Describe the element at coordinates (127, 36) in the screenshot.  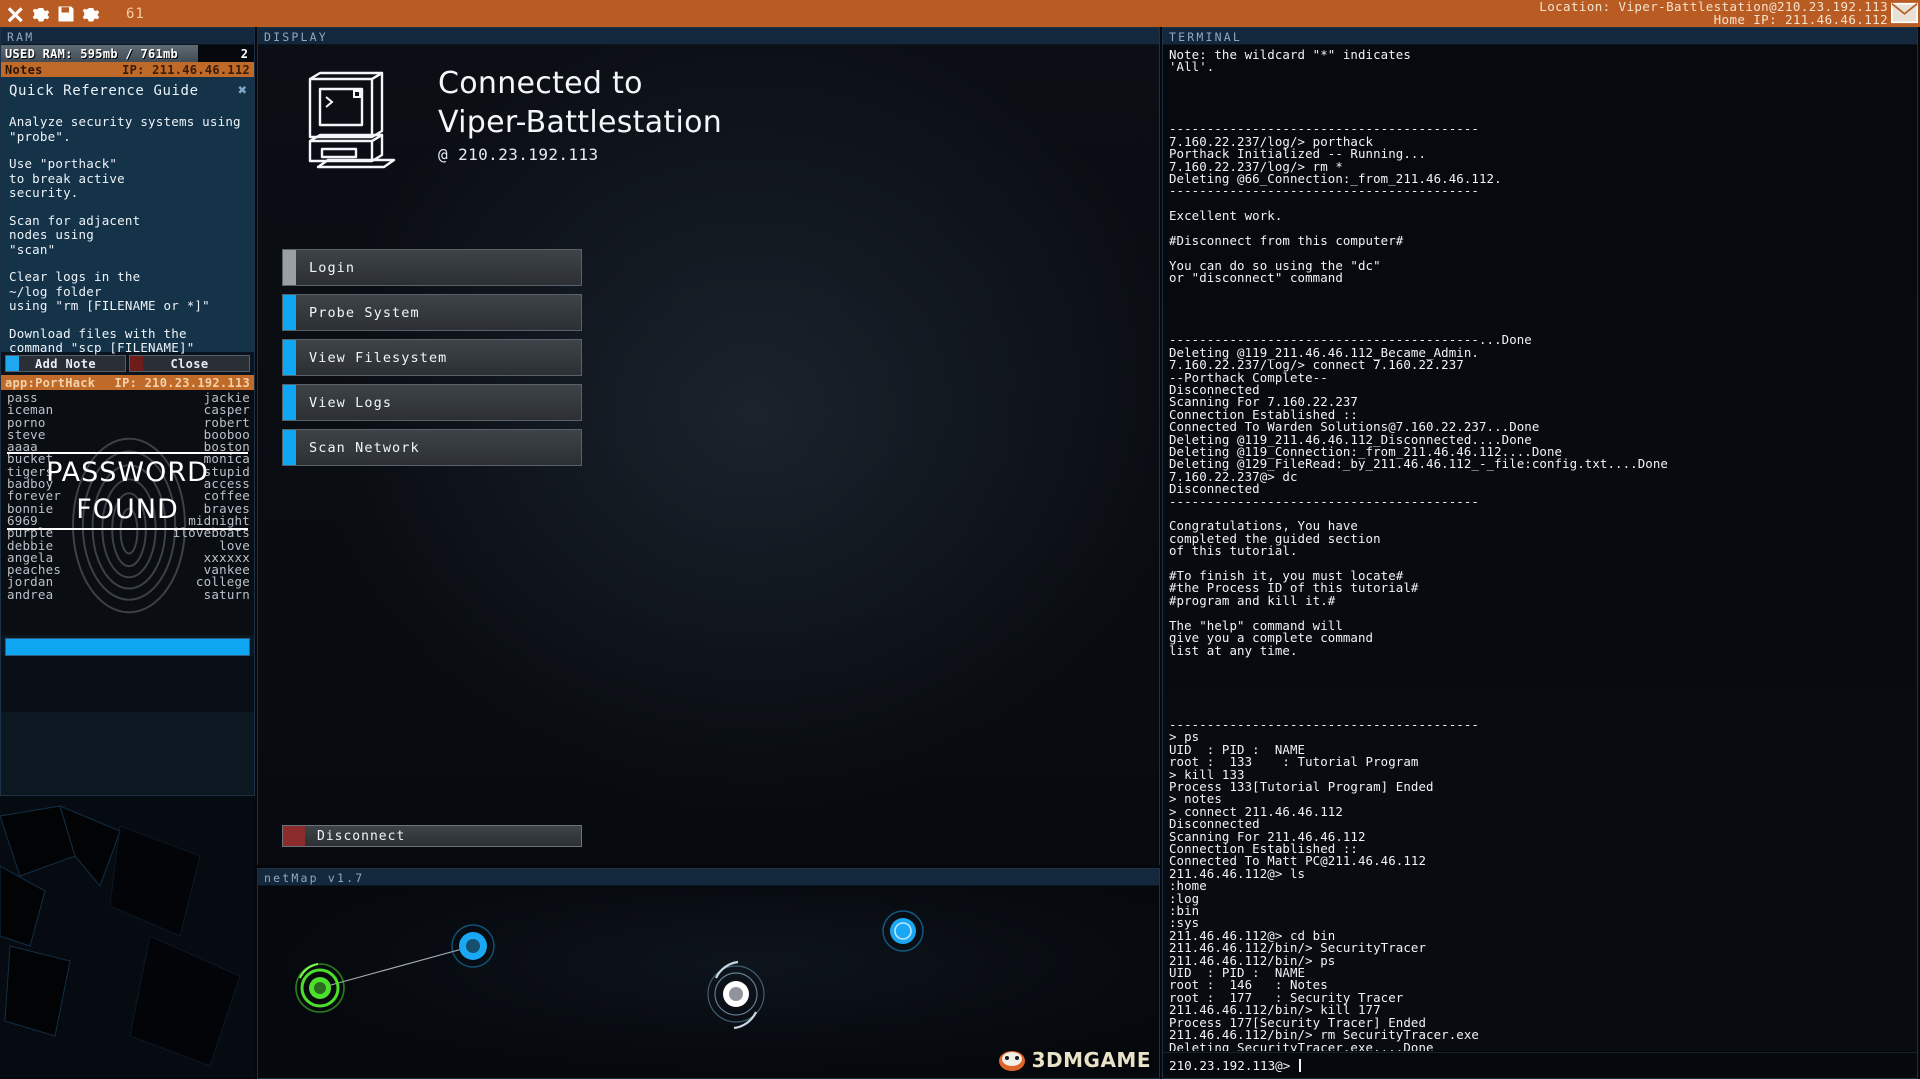
I see `ram-panel-header: RAM` at that location.